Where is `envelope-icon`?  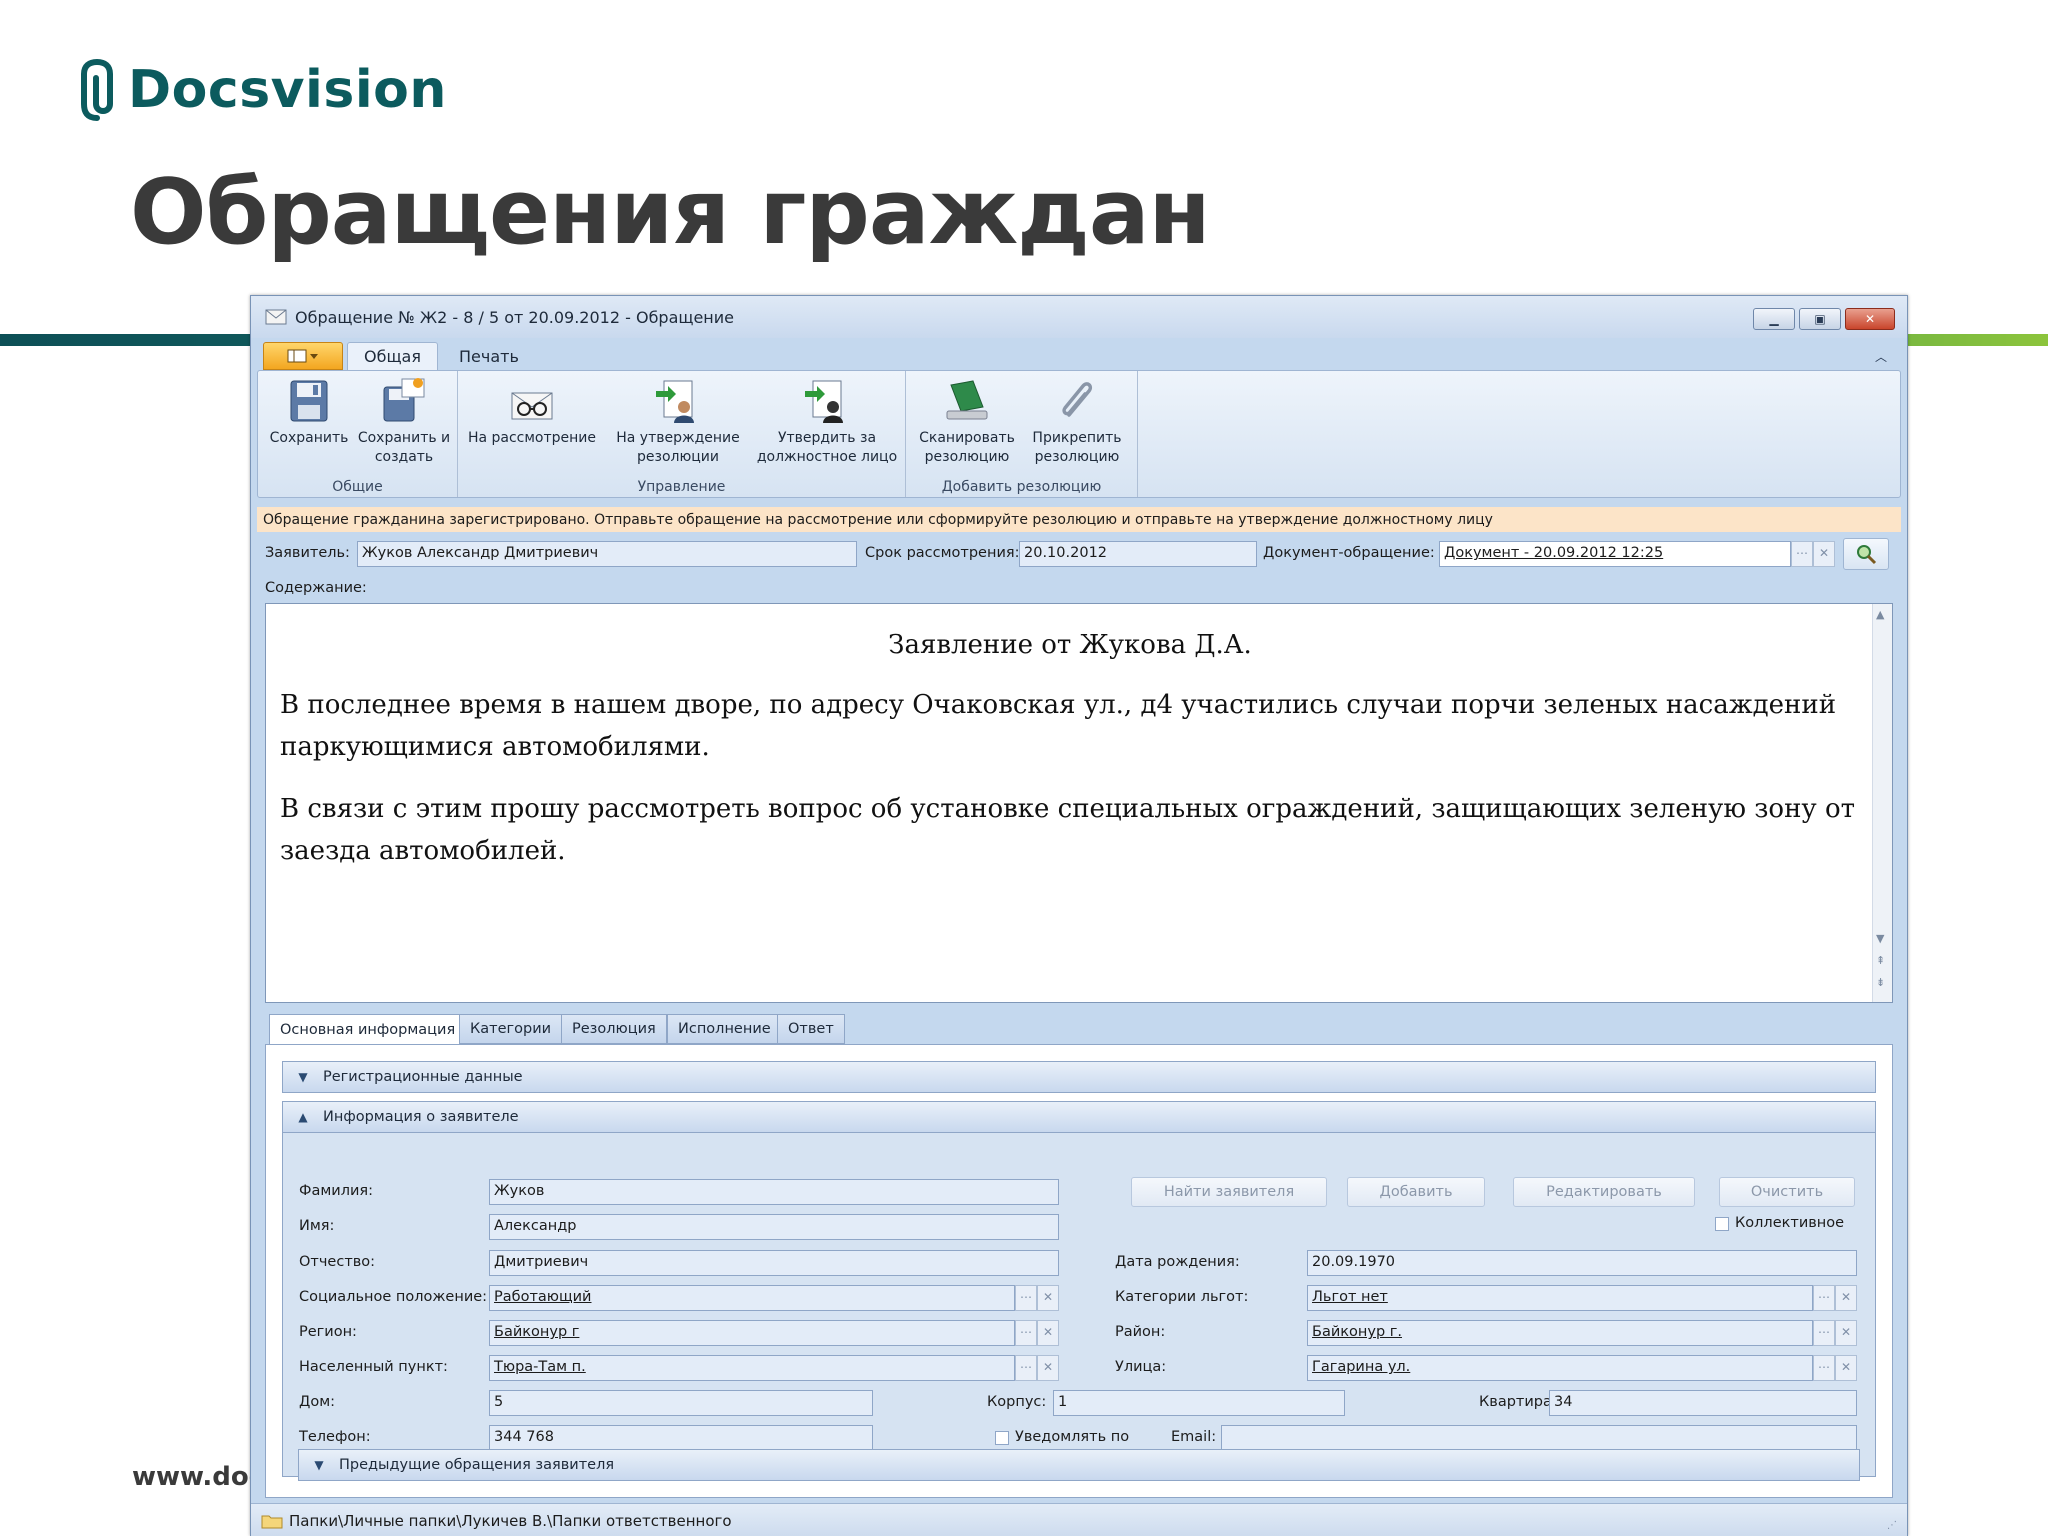
envelope-icon is located at coordinates (276, 317).